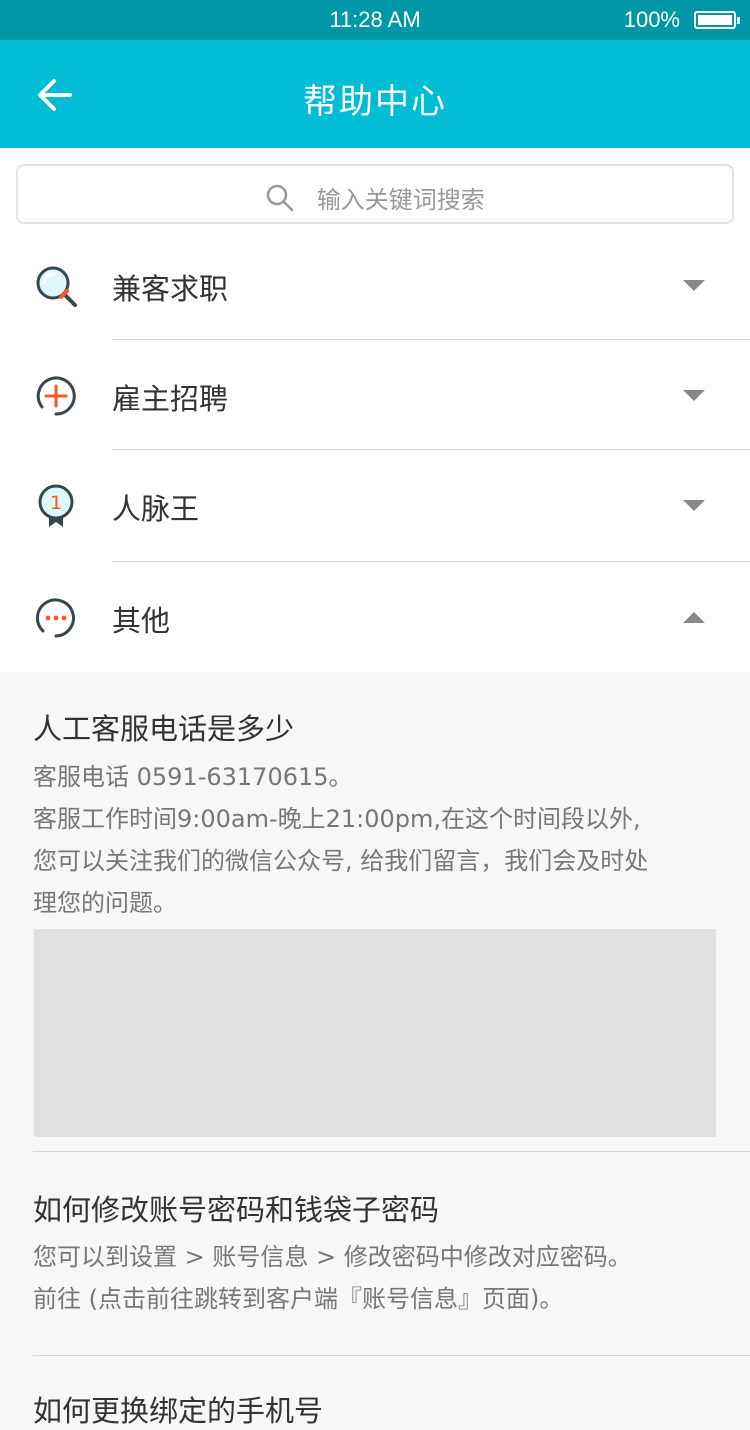  I want to click on battery-percentage: 100%, so click(651, 19).